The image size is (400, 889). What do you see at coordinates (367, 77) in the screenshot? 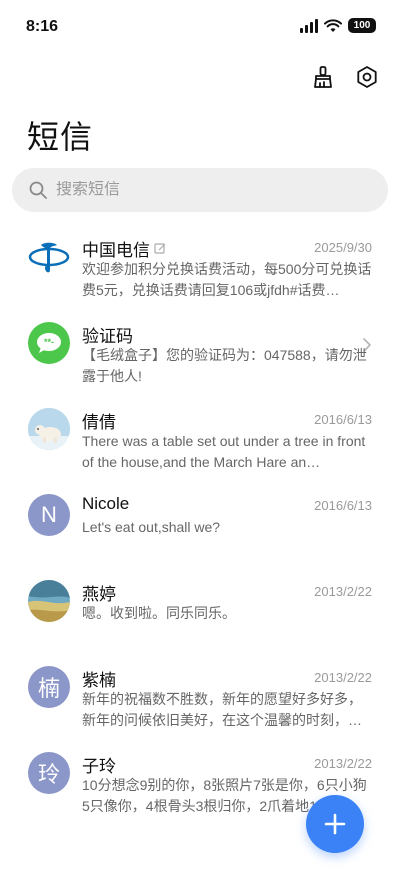
I see `settings-hex-icon` at bounding box center [367, 77].